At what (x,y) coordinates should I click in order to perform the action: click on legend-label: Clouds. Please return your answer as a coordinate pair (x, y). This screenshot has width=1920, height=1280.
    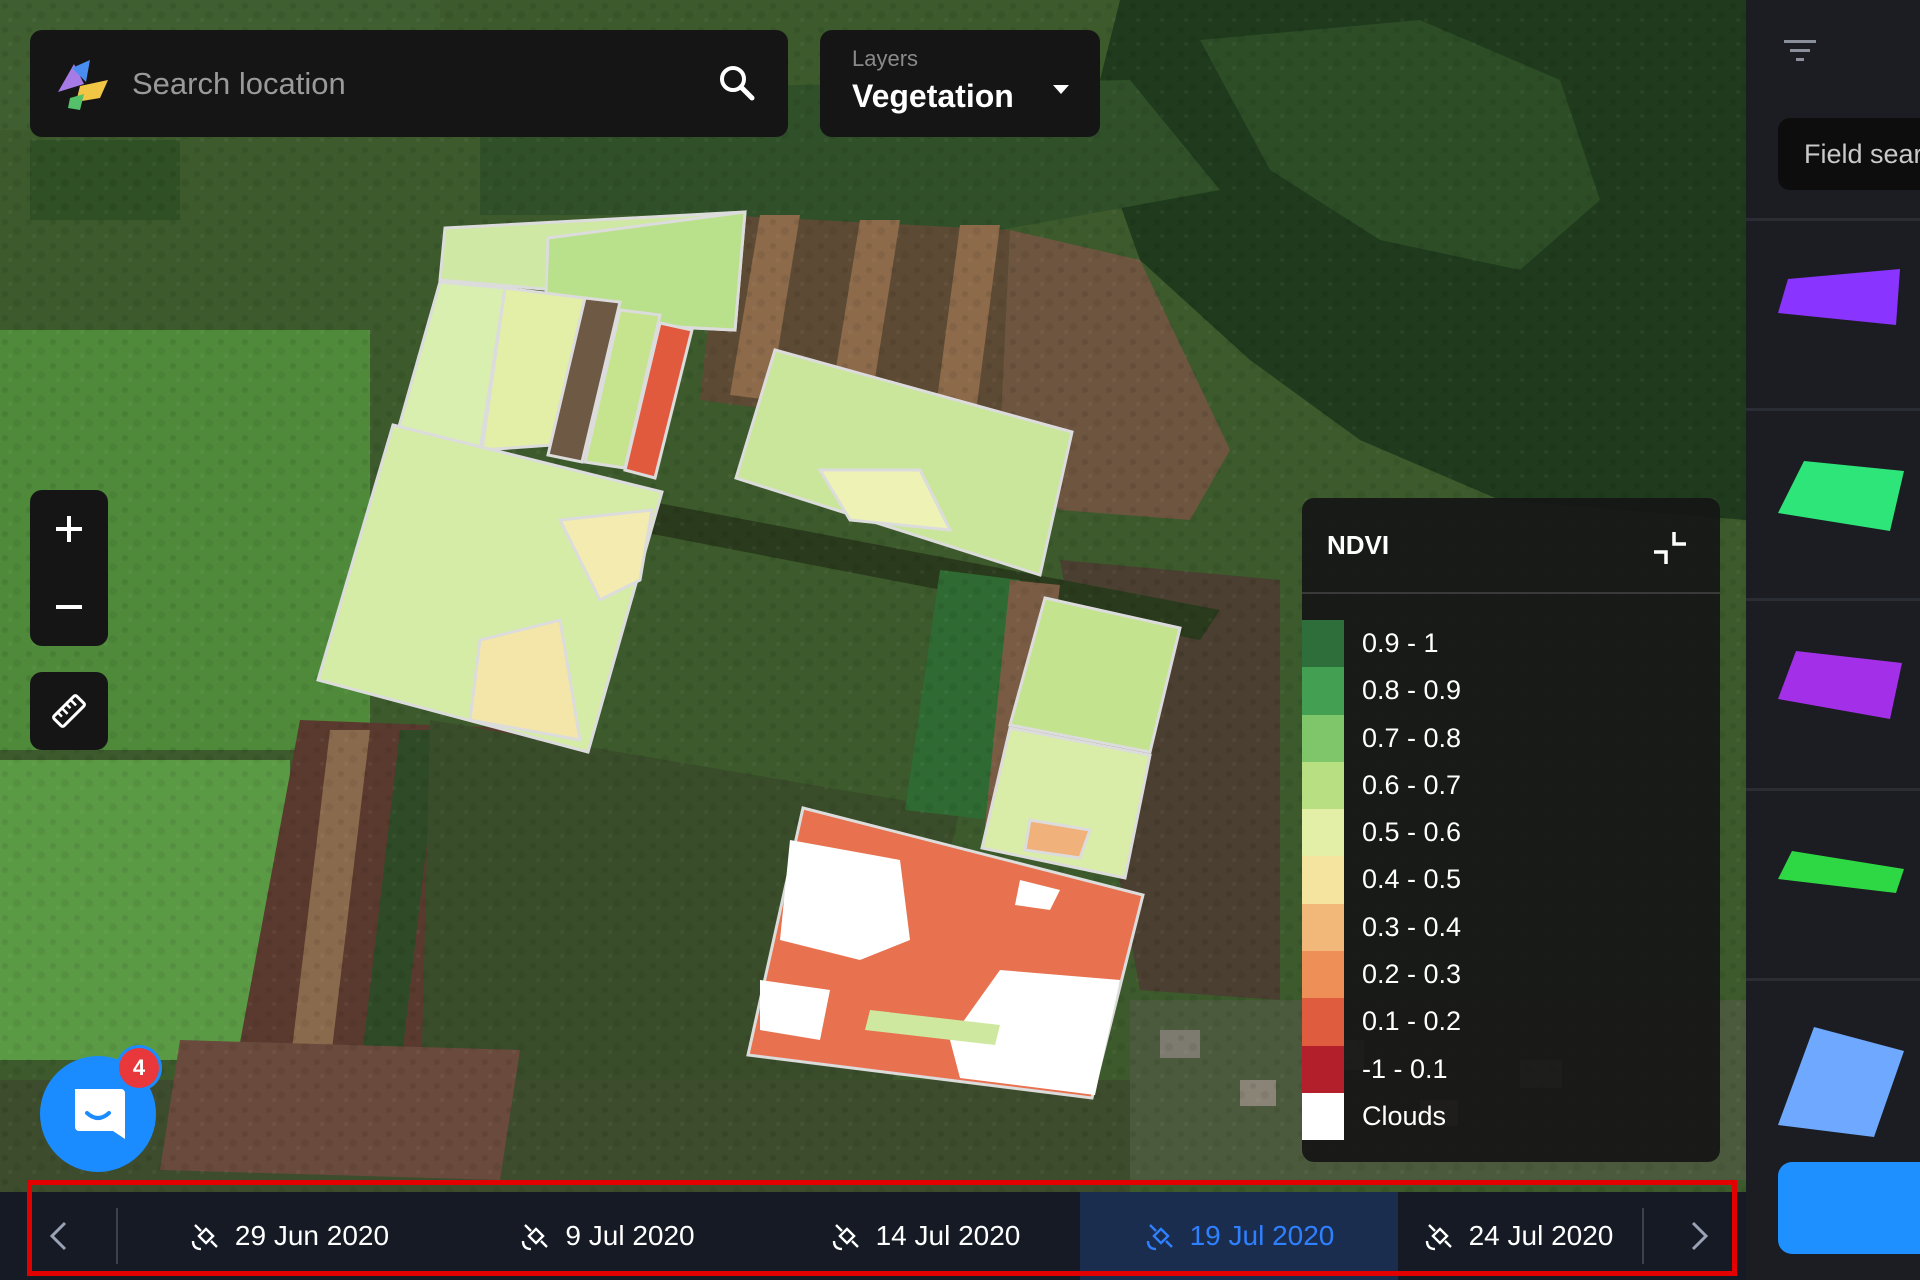
    Looking at the image, I should click on (1404, 1115).